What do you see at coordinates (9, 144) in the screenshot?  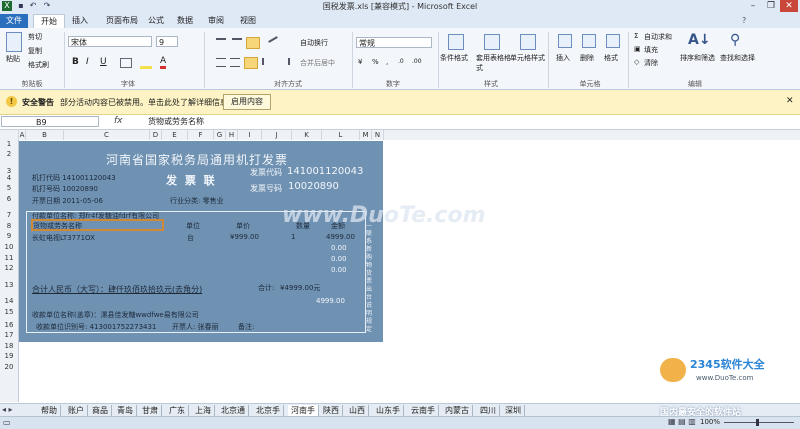 I see `row-header: 1` at bounding box center [9, 144].